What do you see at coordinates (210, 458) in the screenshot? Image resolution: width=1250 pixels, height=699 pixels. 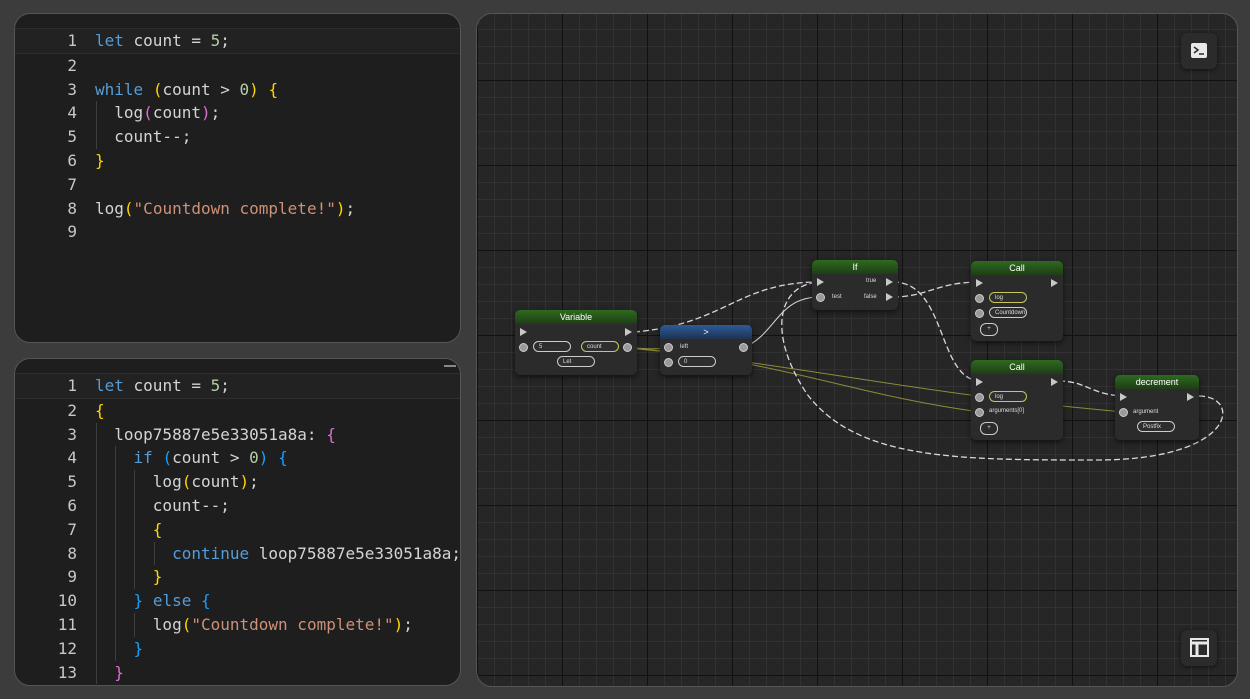 I see `line-content: if (count > 0) {` at bounding box center [210, 458].